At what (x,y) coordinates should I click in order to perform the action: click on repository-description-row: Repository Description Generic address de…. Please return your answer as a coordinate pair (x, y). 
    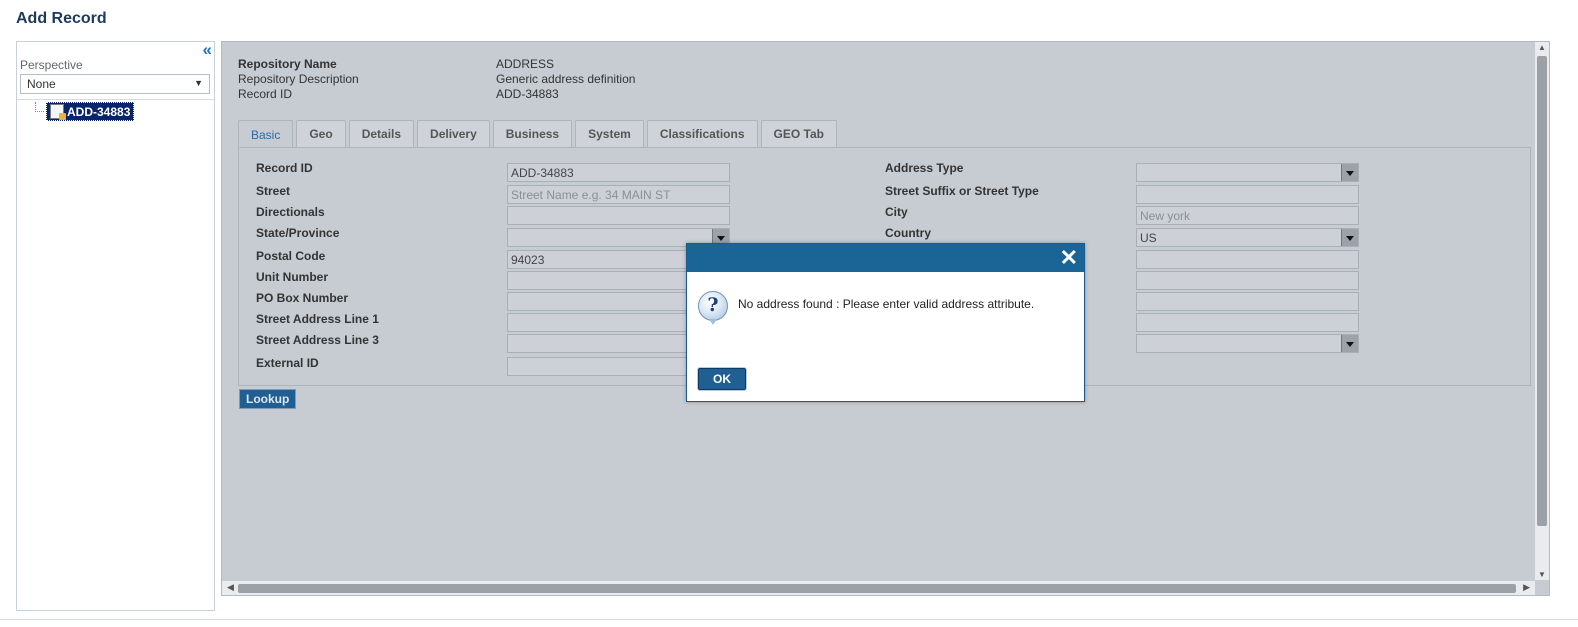
    Looking at the image, I should click on (436, 79).